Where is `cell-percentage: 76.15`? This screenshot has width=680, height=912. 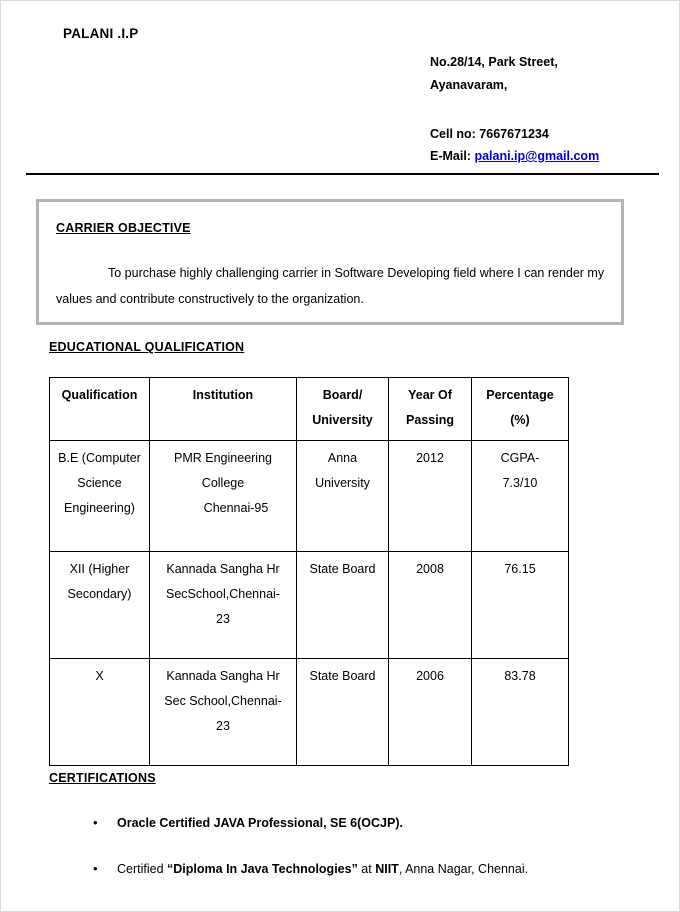 cell-percentage: 76.15 is located at coordinates (520, 605).